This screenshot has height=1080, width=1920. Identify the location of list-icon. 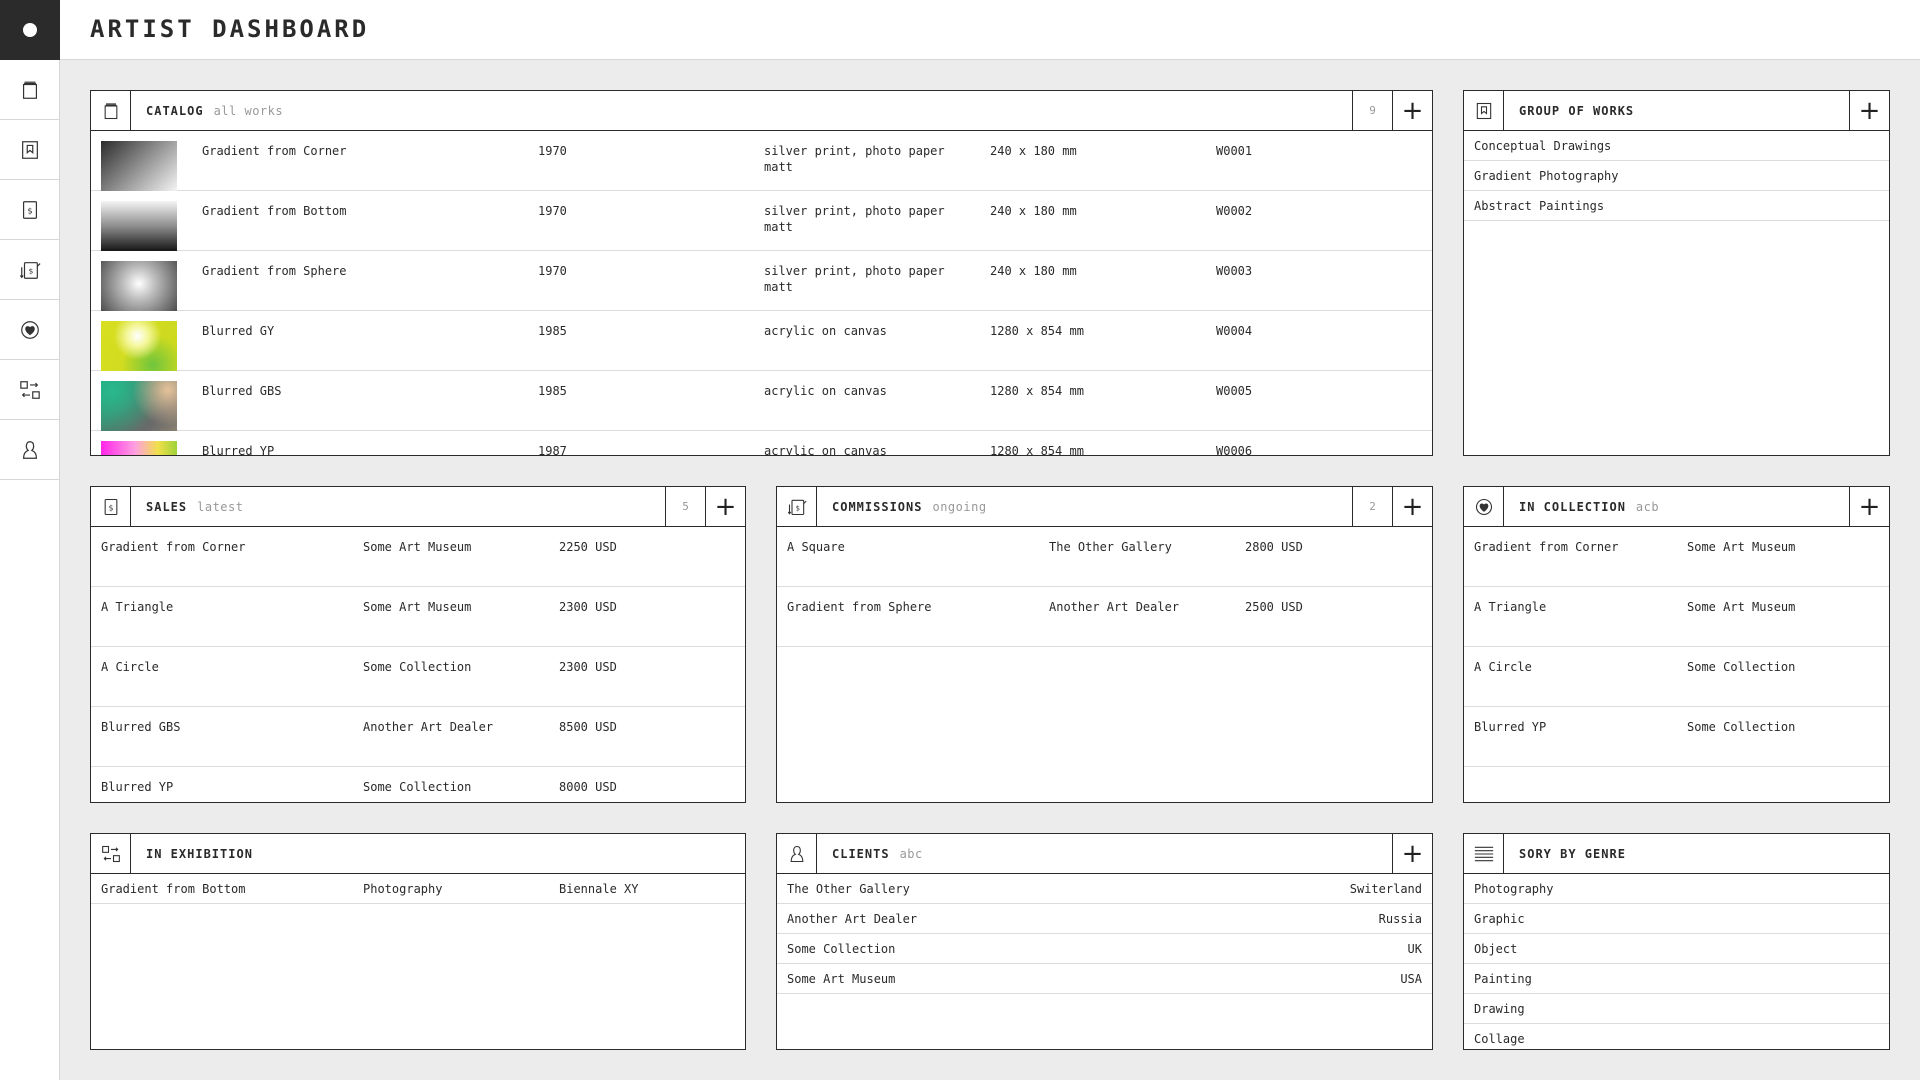
(1483, 853).